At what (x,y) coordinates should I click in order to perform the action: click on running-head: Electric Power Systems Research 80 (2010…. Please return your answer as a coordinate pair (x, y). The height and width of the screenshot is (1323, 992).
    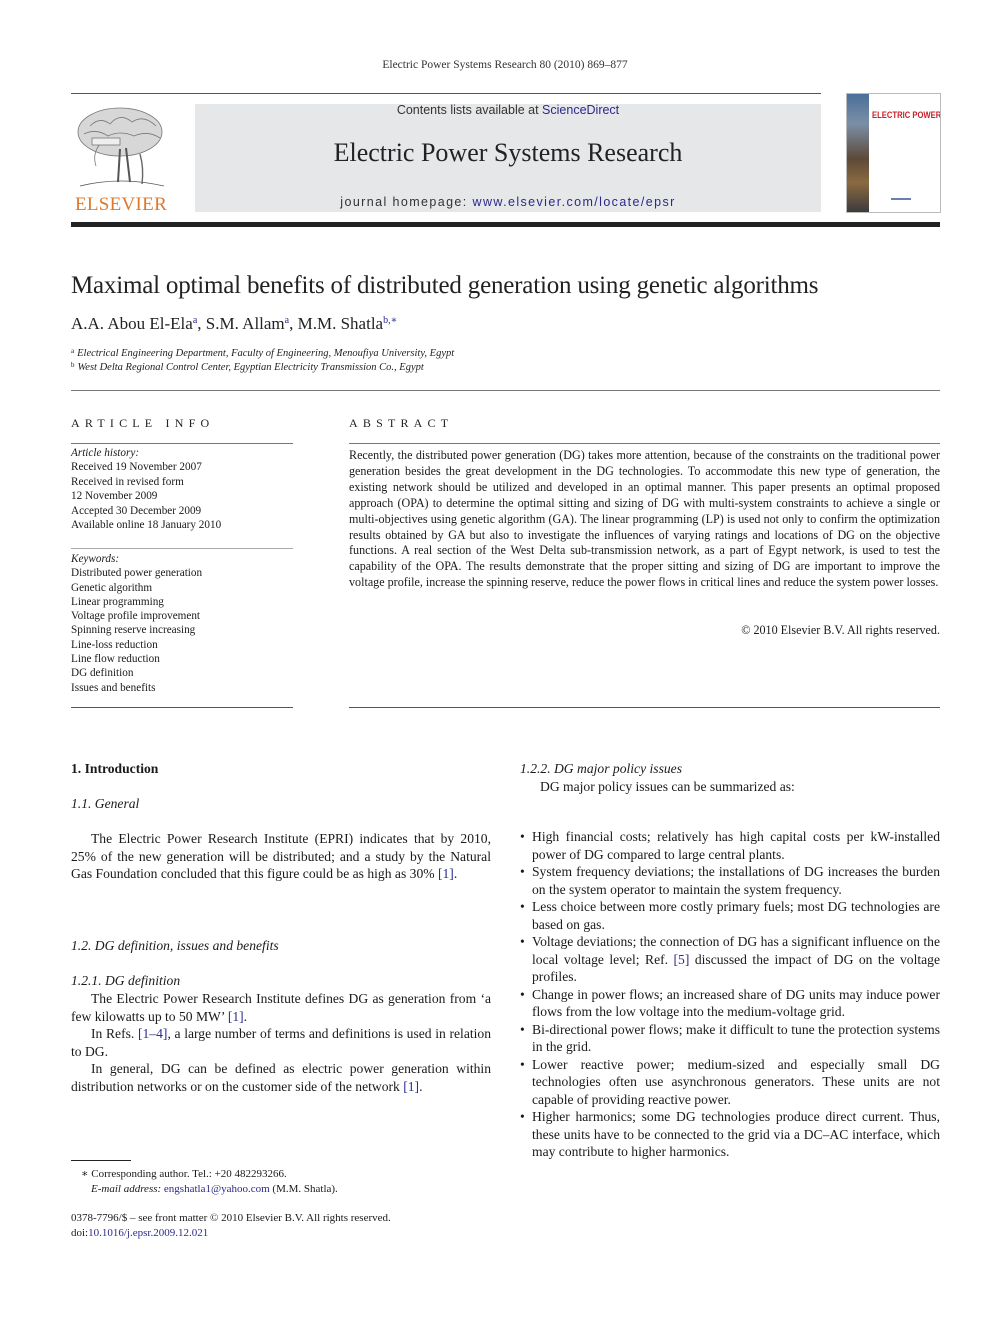
    Looking at the image, I should click on (505, 65).